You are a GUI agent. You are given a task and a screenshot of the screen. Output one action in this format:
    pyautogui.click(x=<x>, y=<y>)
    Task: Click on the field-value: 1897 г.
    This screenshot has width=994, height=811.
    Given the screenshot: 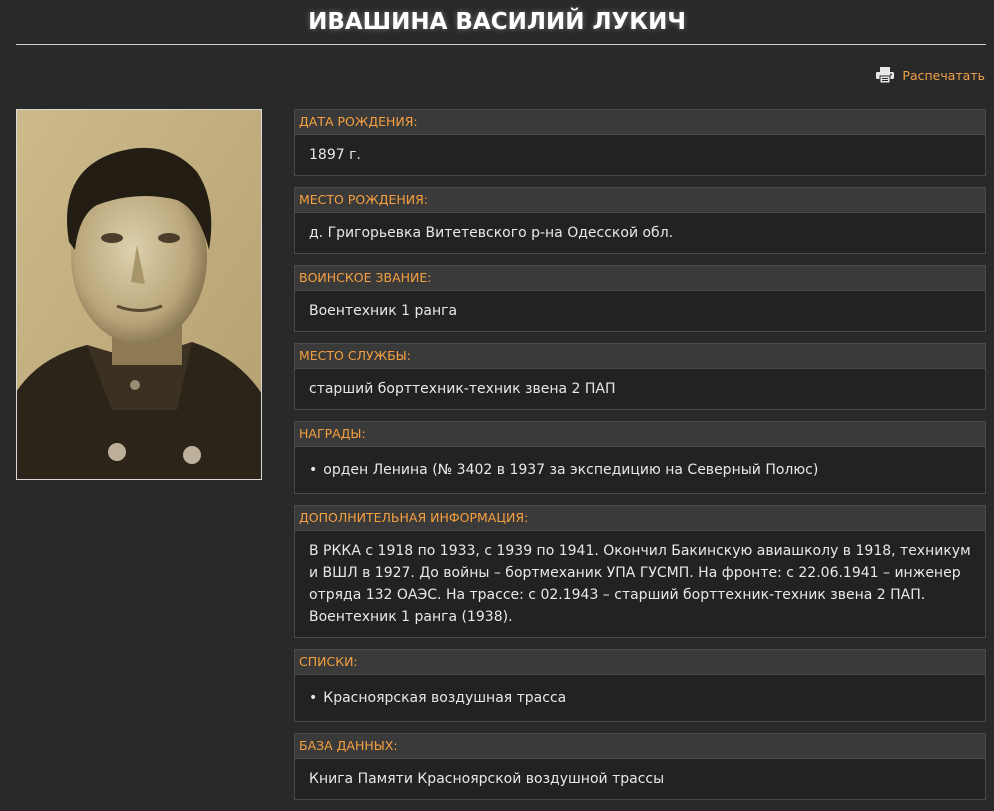 What is the action you would take?
    pyautogui.click(x=640, y=155)
    